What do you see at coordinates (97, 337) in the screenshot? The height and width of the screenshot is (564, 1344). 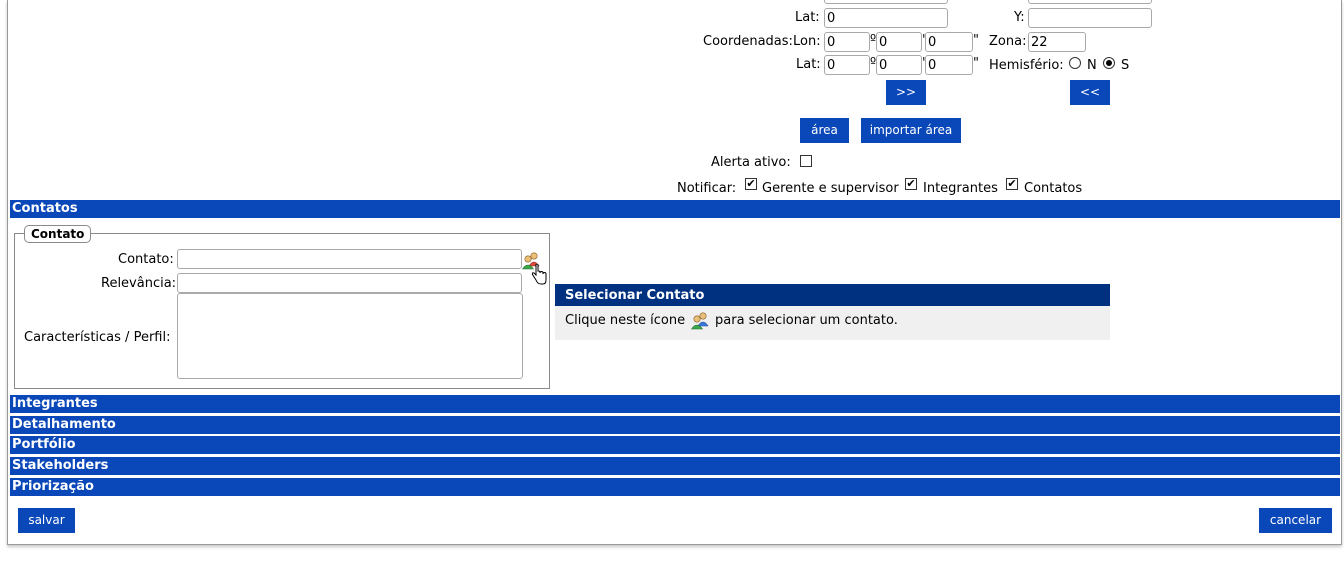 I see `caracteristicas-label: Características / Perfil:` at bounding box center [97, 337].